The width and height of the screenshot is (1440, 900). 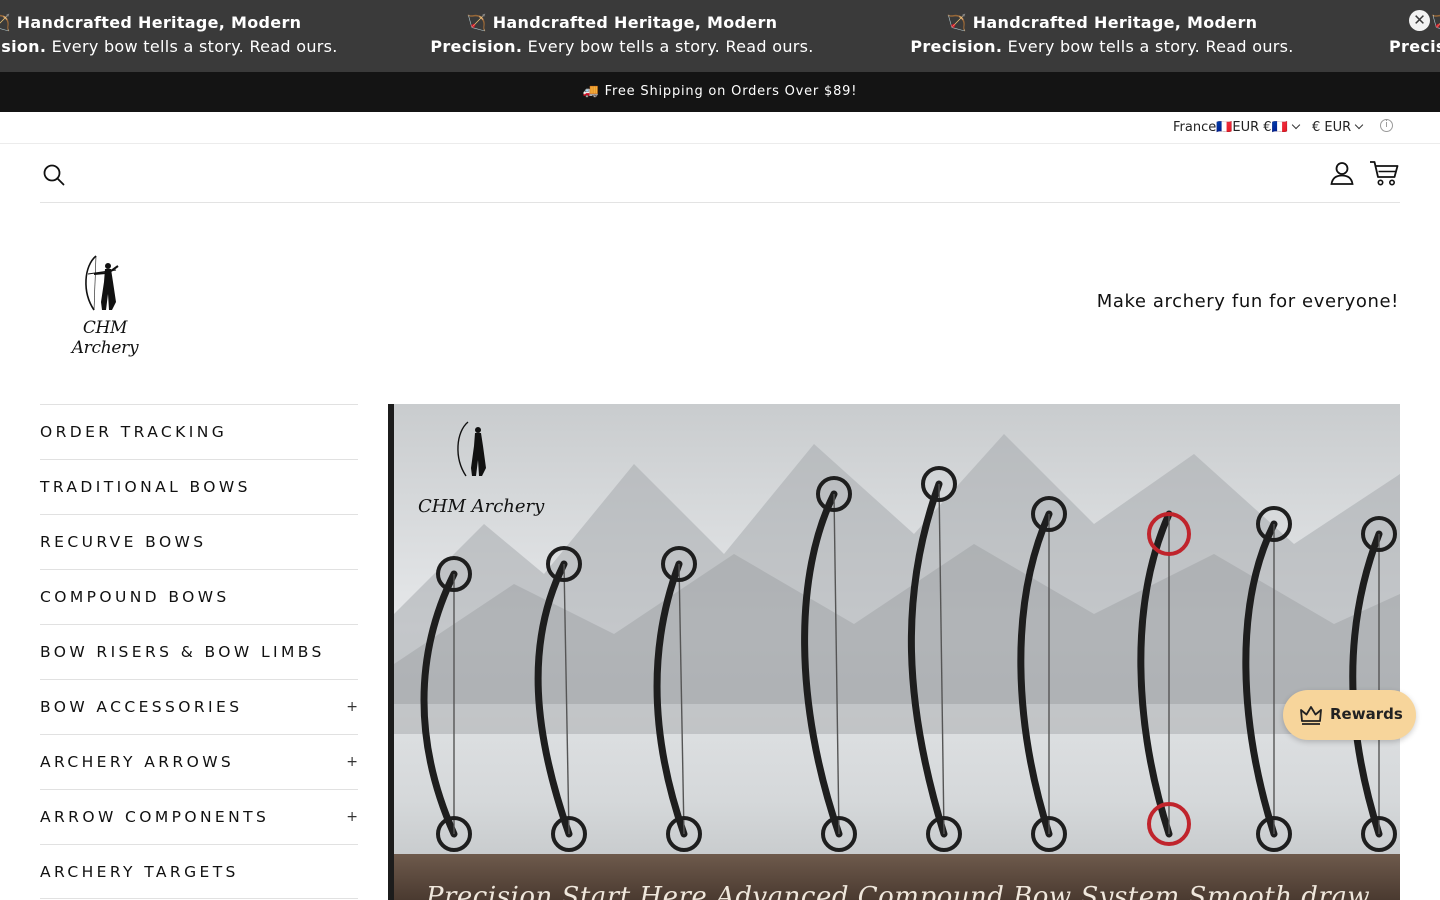 I want to click on sidebar-item-archery-arrows: ARCHERY ARROWS +, so click(x=199, y=761).